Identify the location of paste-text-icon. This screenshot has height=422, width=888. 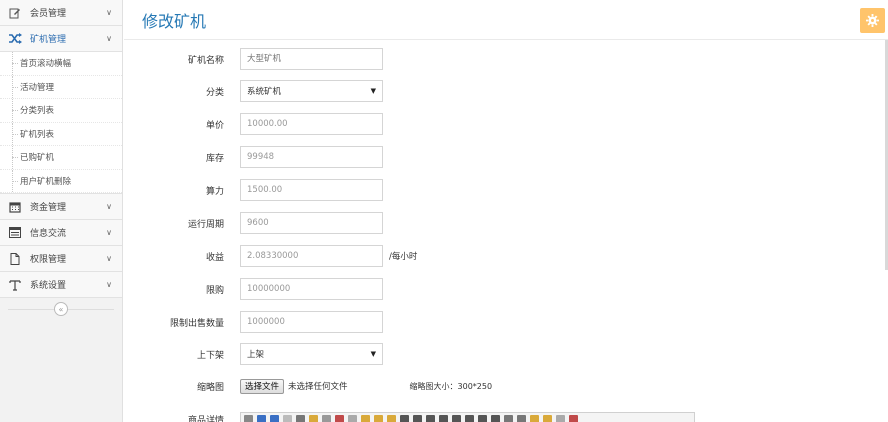
(378, 418).